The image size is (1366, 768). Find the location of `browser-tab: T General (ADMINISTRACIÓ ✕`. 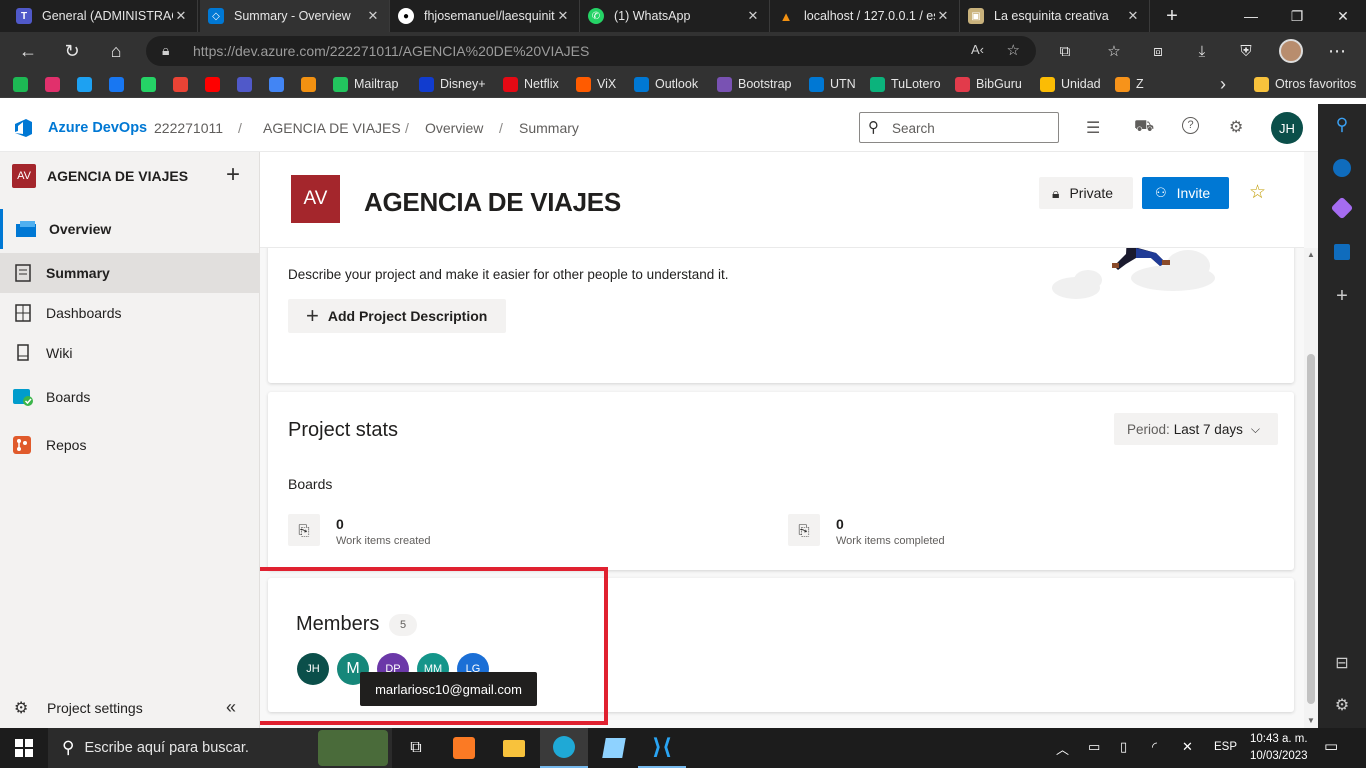

browser-tab: T General (ADMINISTRACIÓ ✕ is located at coordinates (103, 16).